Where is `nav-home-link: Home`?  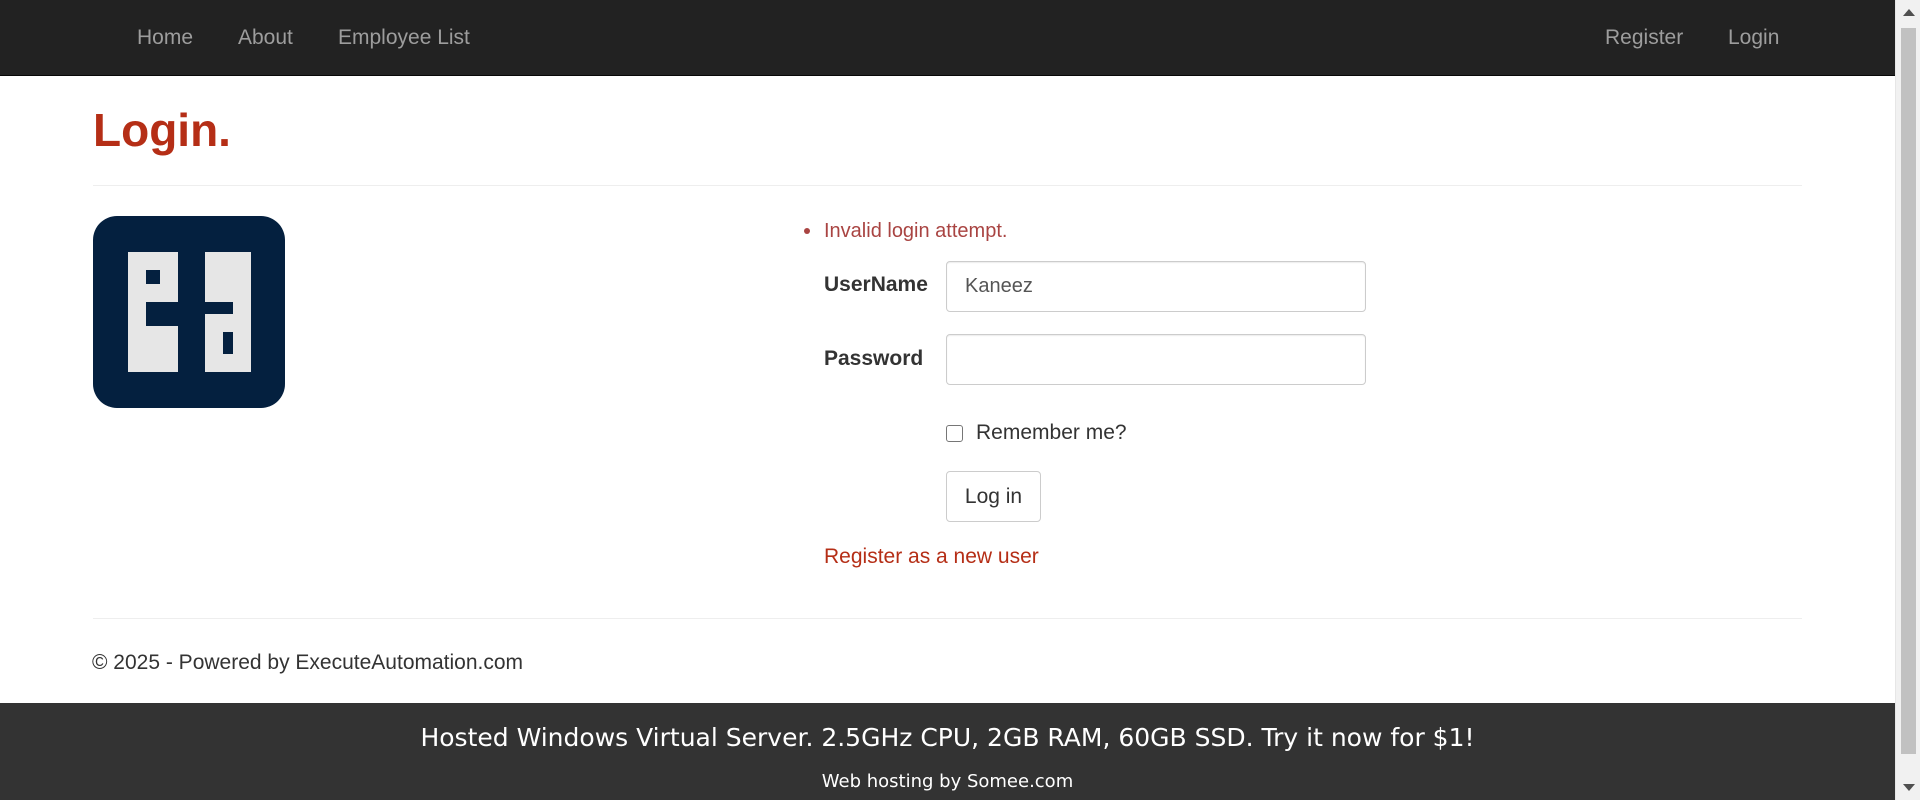
nav-home-link: Home is located at coordinates (165, 38).